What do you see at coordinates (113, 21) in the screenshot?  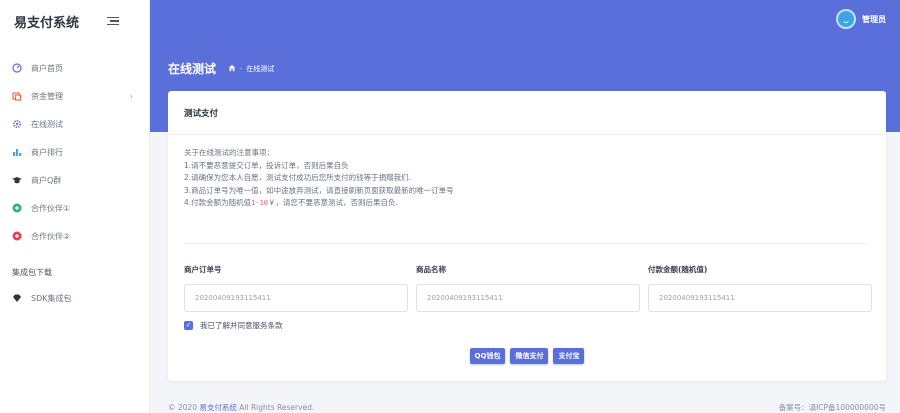 I see `menu-toggle-icon` at bounding box center [113, 21].